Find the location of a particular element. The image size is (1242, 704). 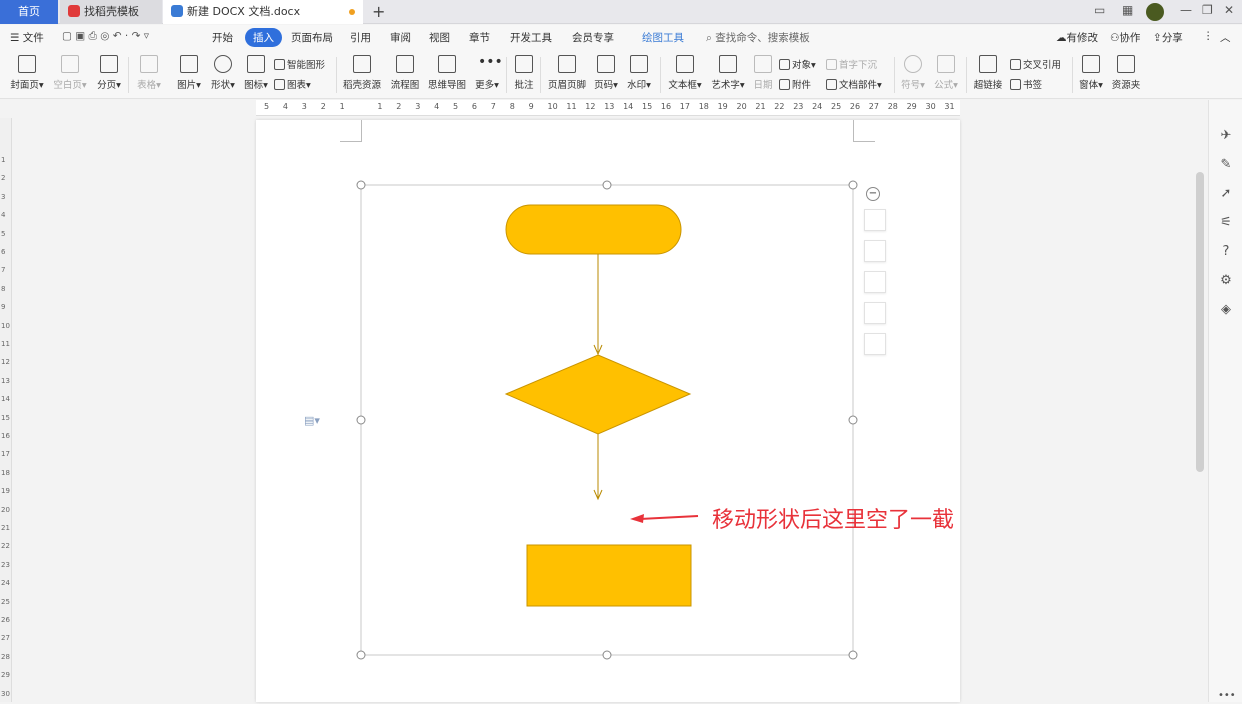

location-icon: ◈ is located at coordinates (1226, 310).